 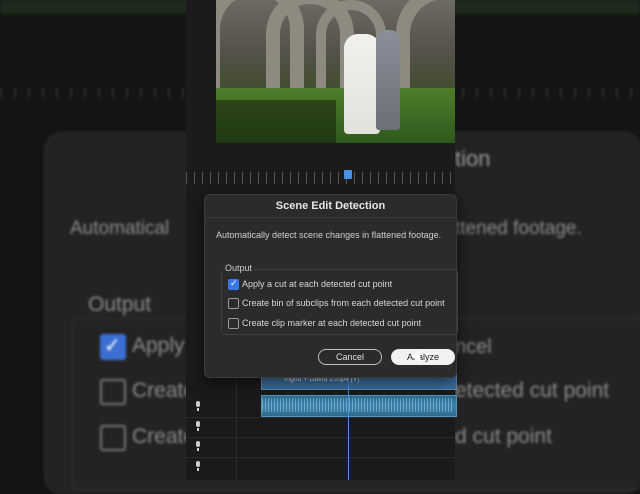 What do you see at coordinates (473, 347) in the screenshot?
I see `background-cancel: ncel` at bounding box center [473, 347].